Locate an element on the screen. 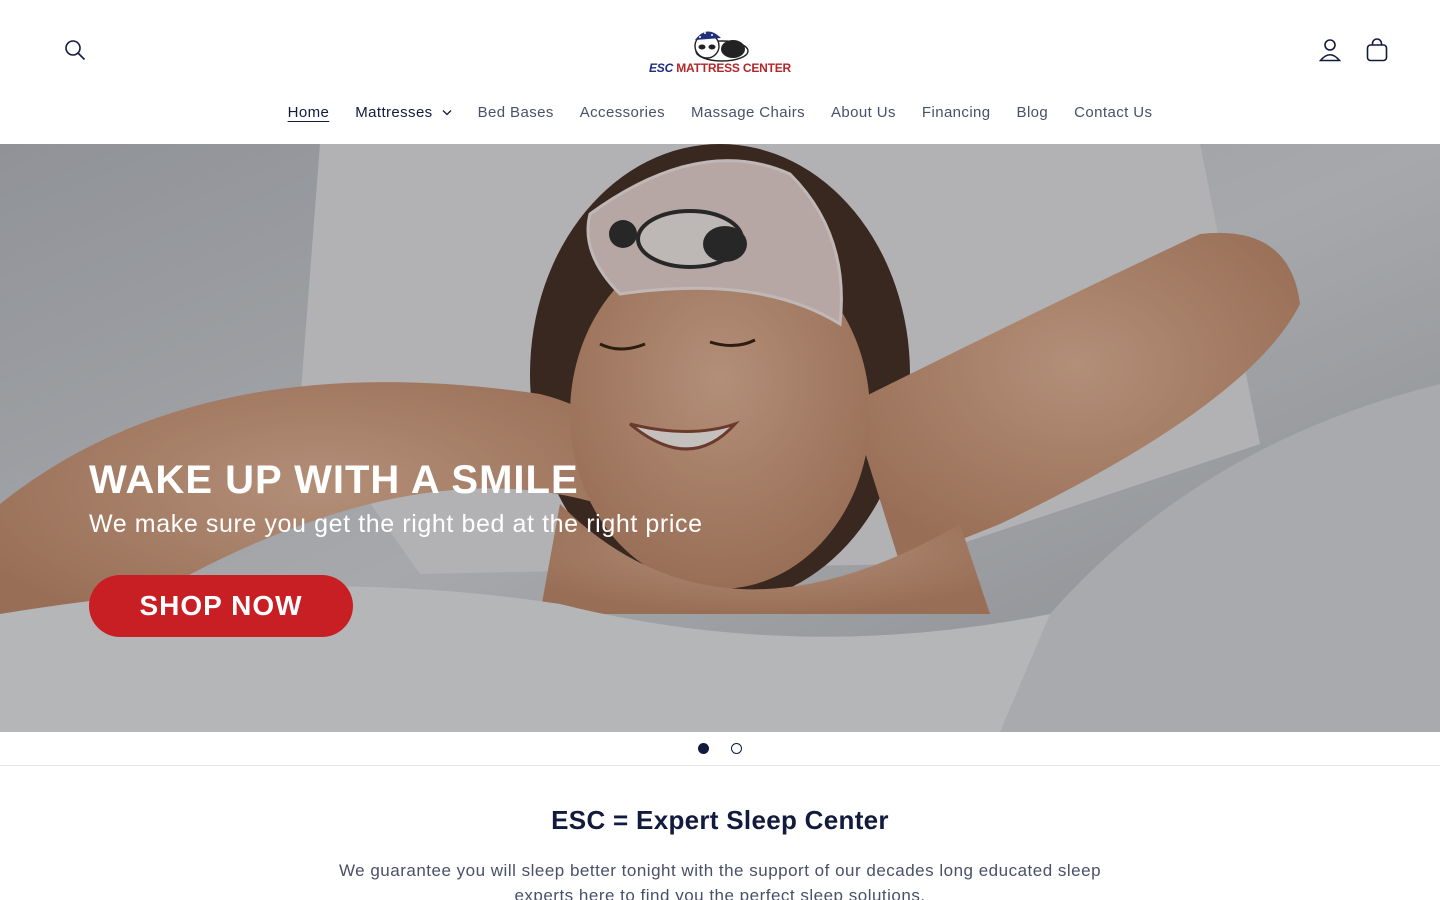 Image resolution: width=1440 pixels, height=900 pixels. nav-item-bed-bases: Bed Bases is located at coordinates (516, 112).